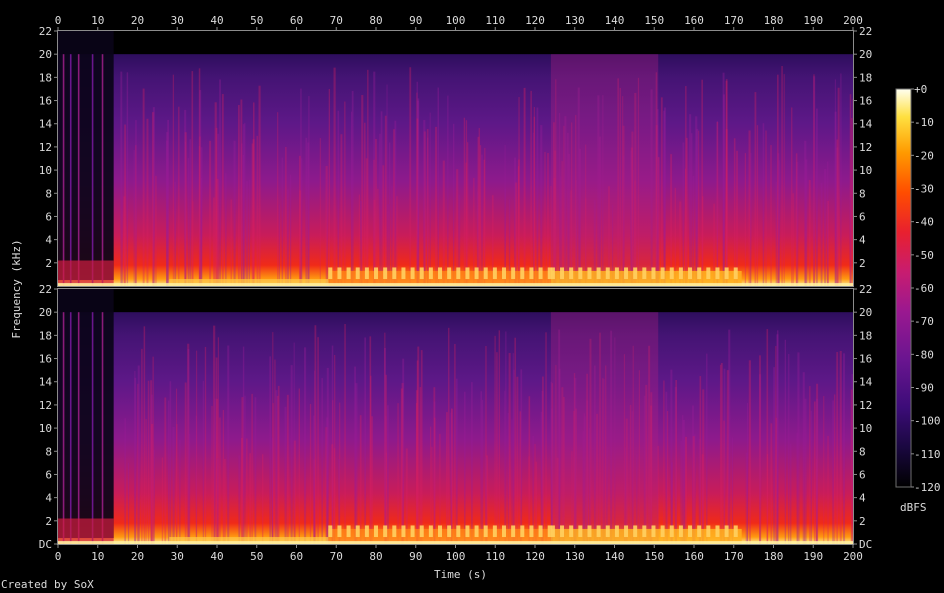  I want to click on x-tick-label-top: 30, so click(177, 20).